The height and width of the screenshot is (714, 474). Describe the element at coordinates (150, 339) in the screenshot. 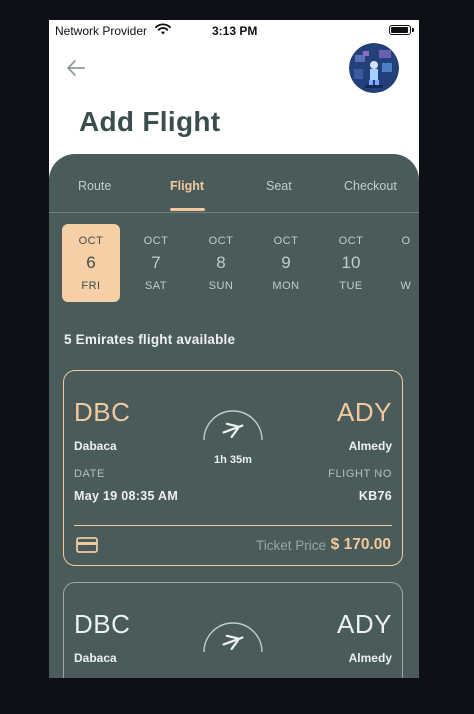

I see `available-flights-count: 5 Emirates flight available` at that location.